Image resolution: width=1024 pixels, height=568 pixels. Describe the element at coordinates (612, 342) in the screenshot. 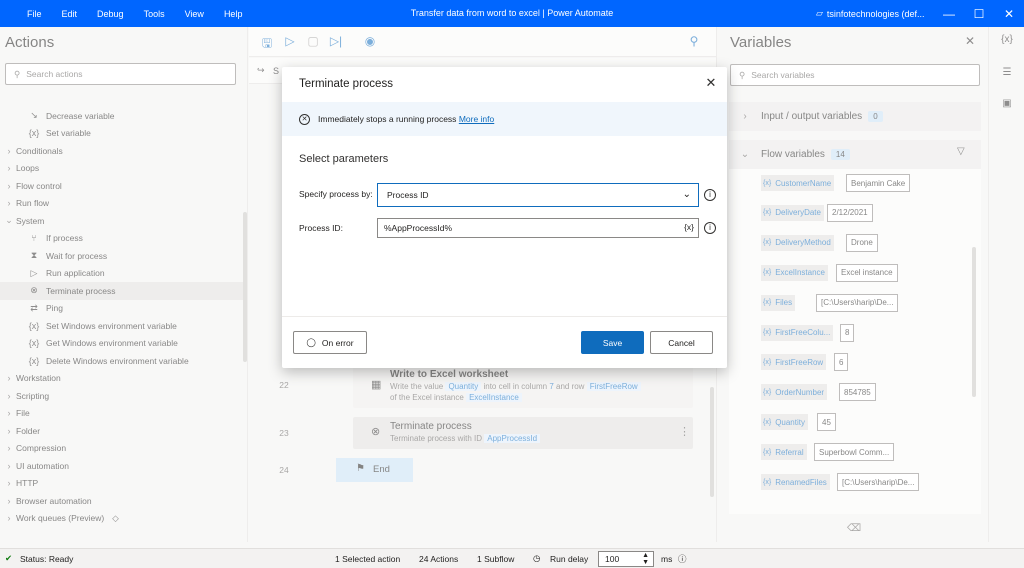

I see `save-button: Save` at that location.